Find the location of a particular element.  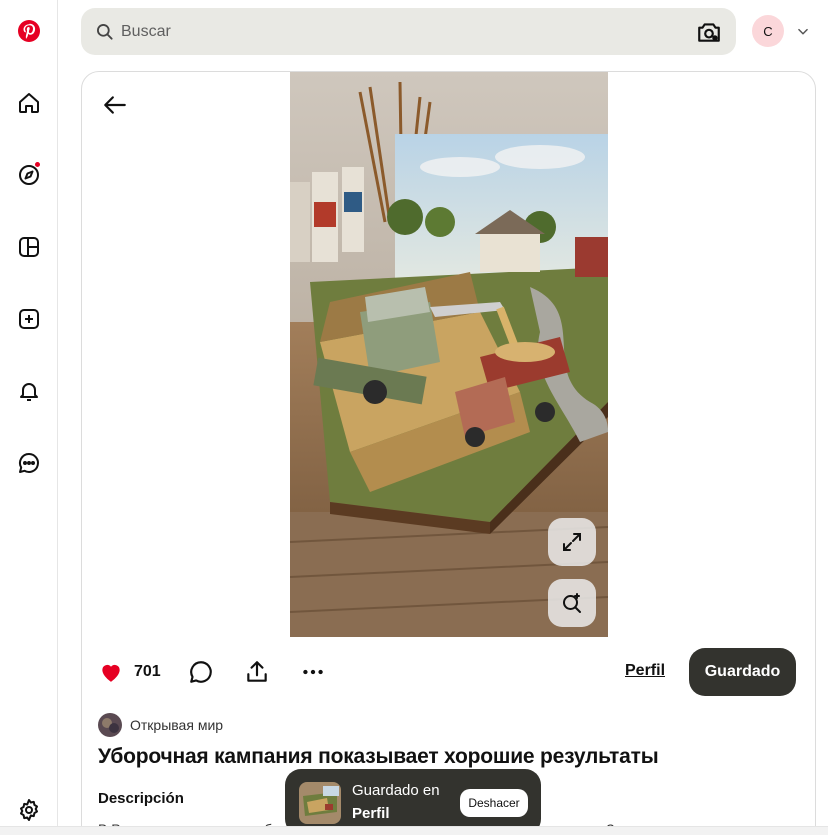

like-count: 701 is located at coordinates (147, 671).